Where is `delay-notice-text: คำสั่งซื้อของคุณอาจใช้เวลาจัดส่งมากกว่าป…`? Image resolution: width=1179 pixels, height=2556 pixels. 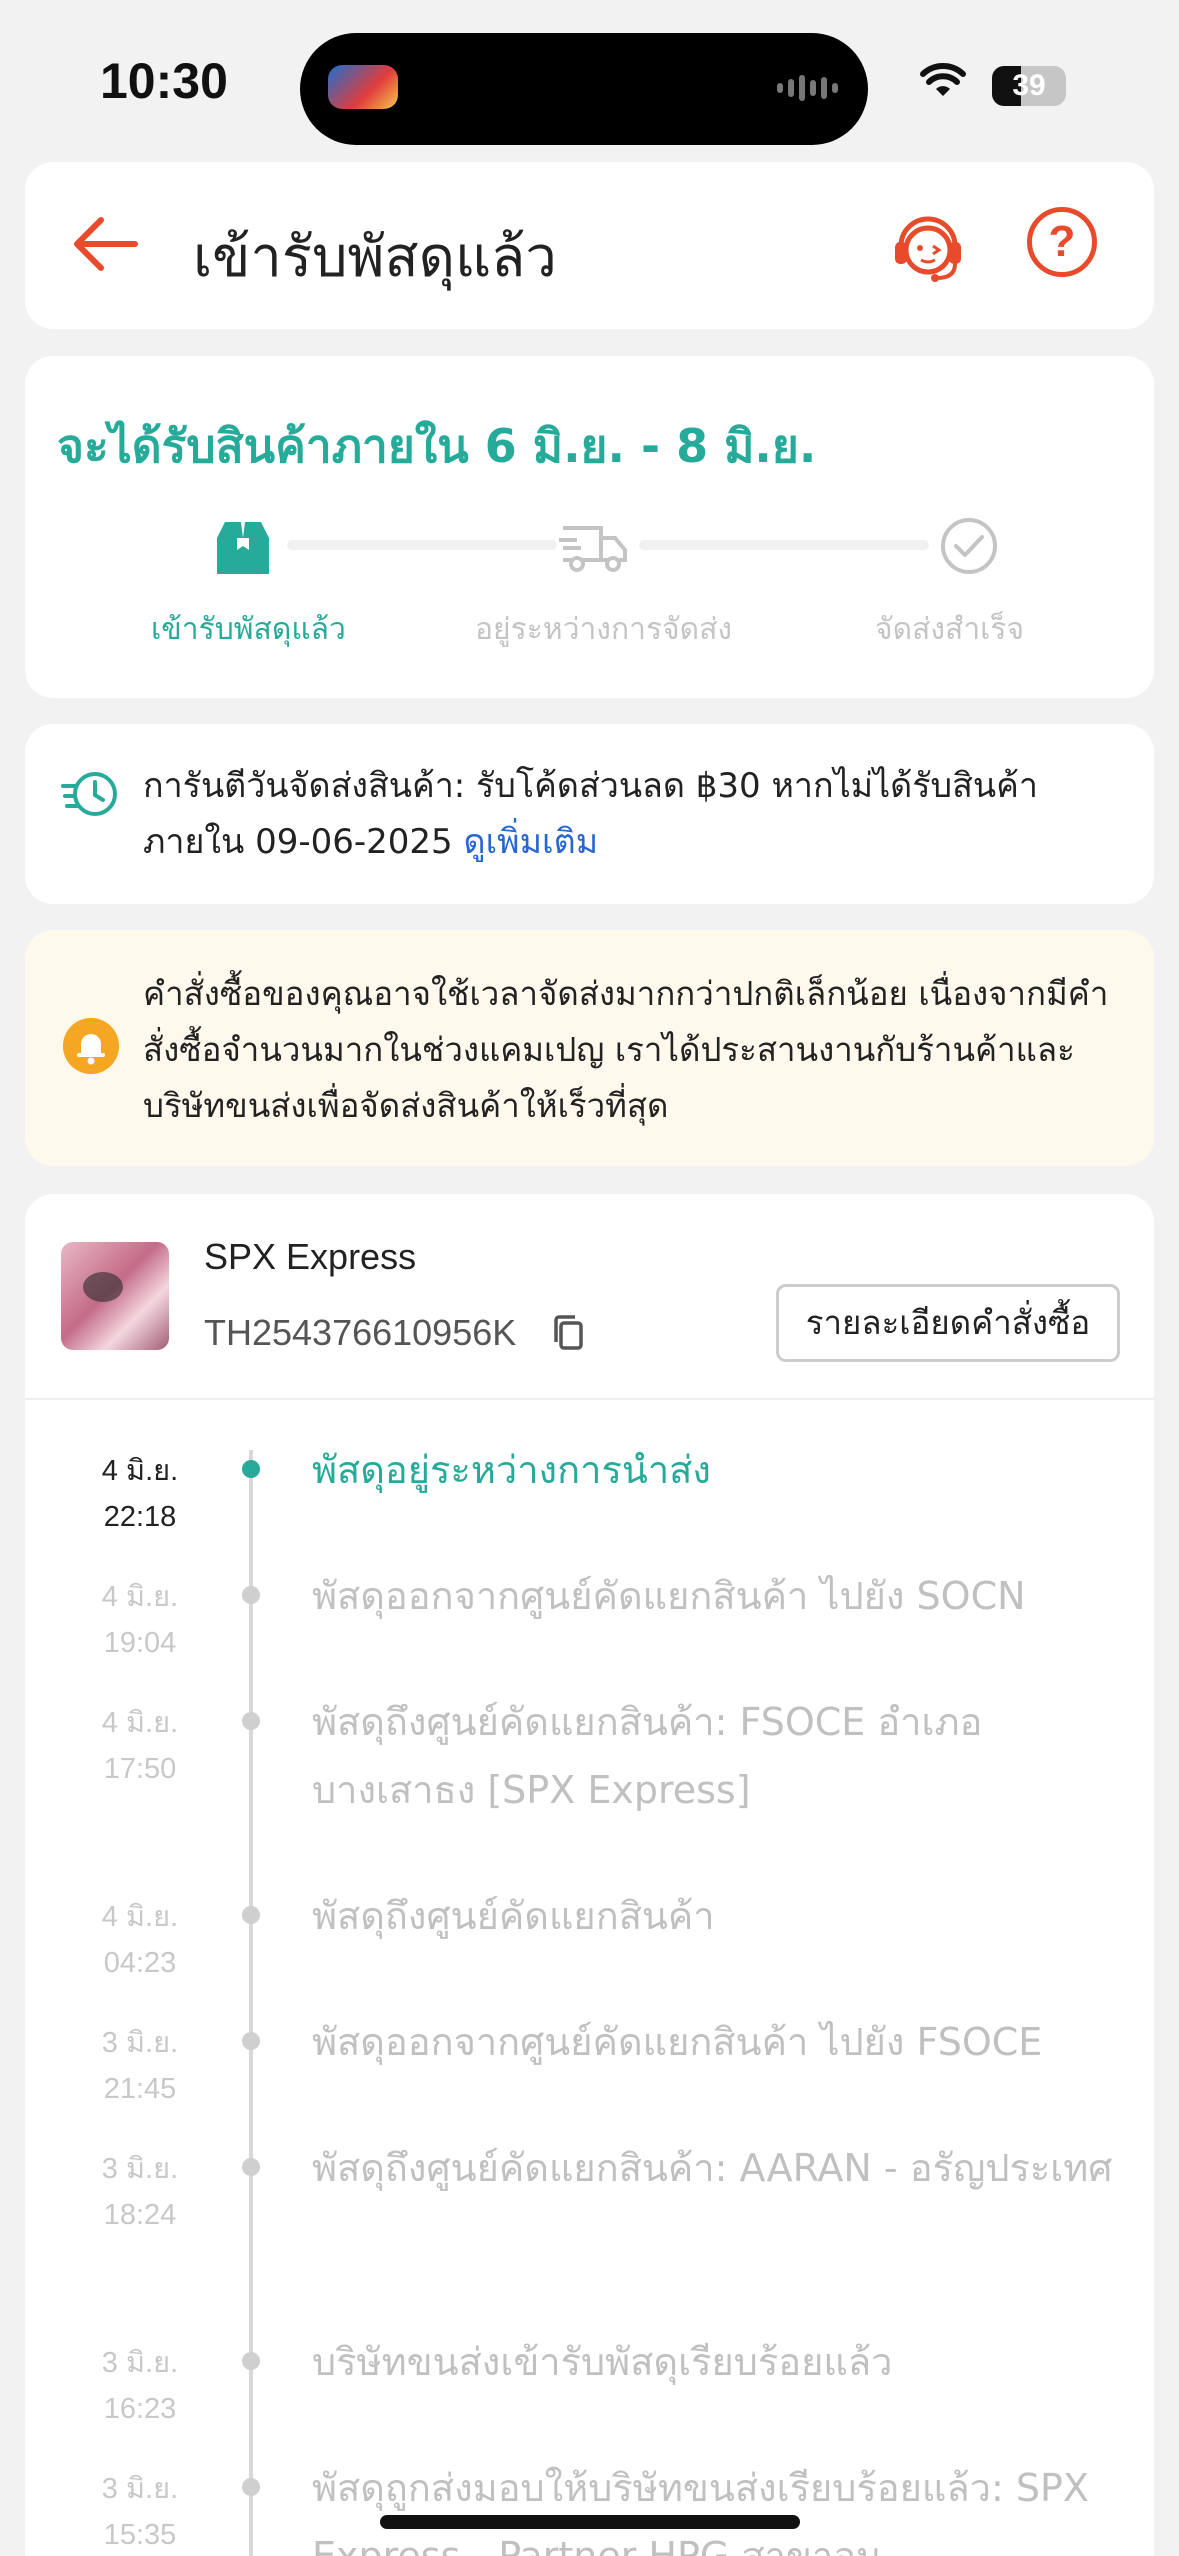
delay-notice-text: คำสั่งซื้อของคุณอาจใช้เวลาจัดส่งมากกว่าป… is located at coordinates (626, 1049).